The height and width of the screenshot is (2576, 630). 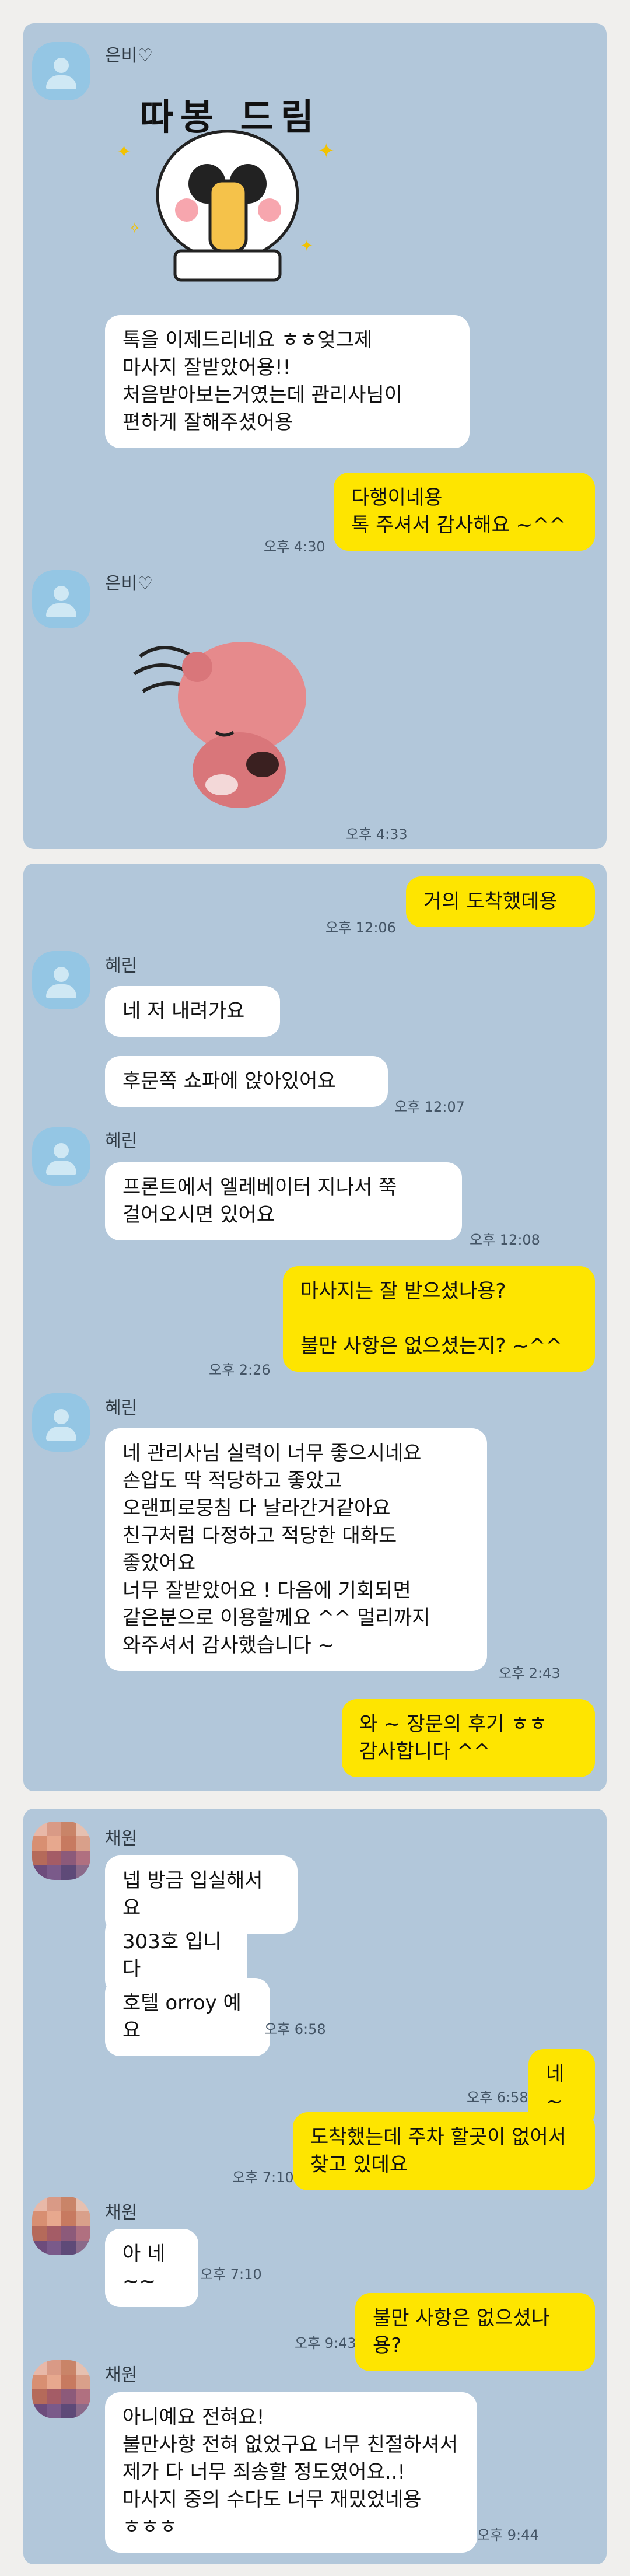 What do you see at coordinates (468, 1738) in the screenshot?
I see `message-bubble-outgoing: 와 ~ 장문의 후기 ㅎㅎ 감사합니다 ^^` at bounding box center [468, 1738].